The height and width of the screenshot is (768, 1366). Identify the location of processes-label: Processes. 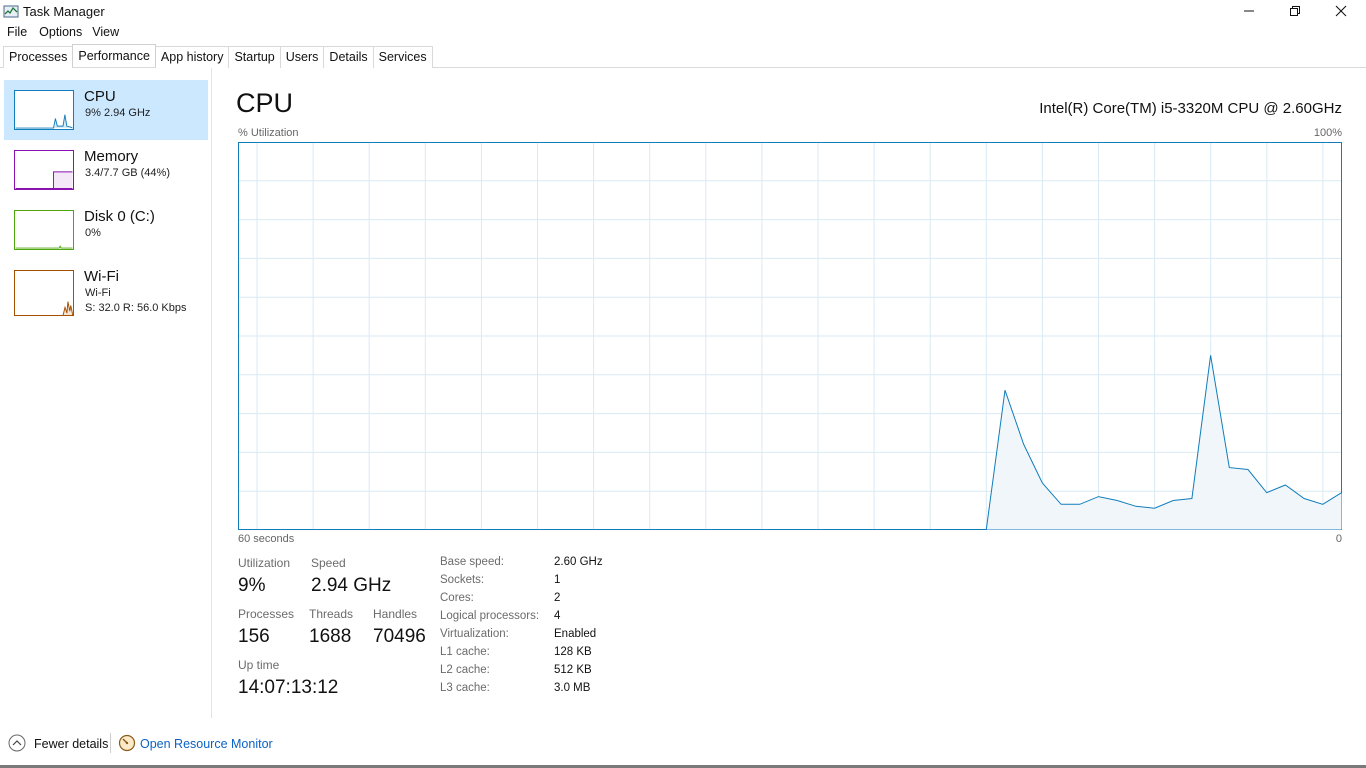
(266, 614).